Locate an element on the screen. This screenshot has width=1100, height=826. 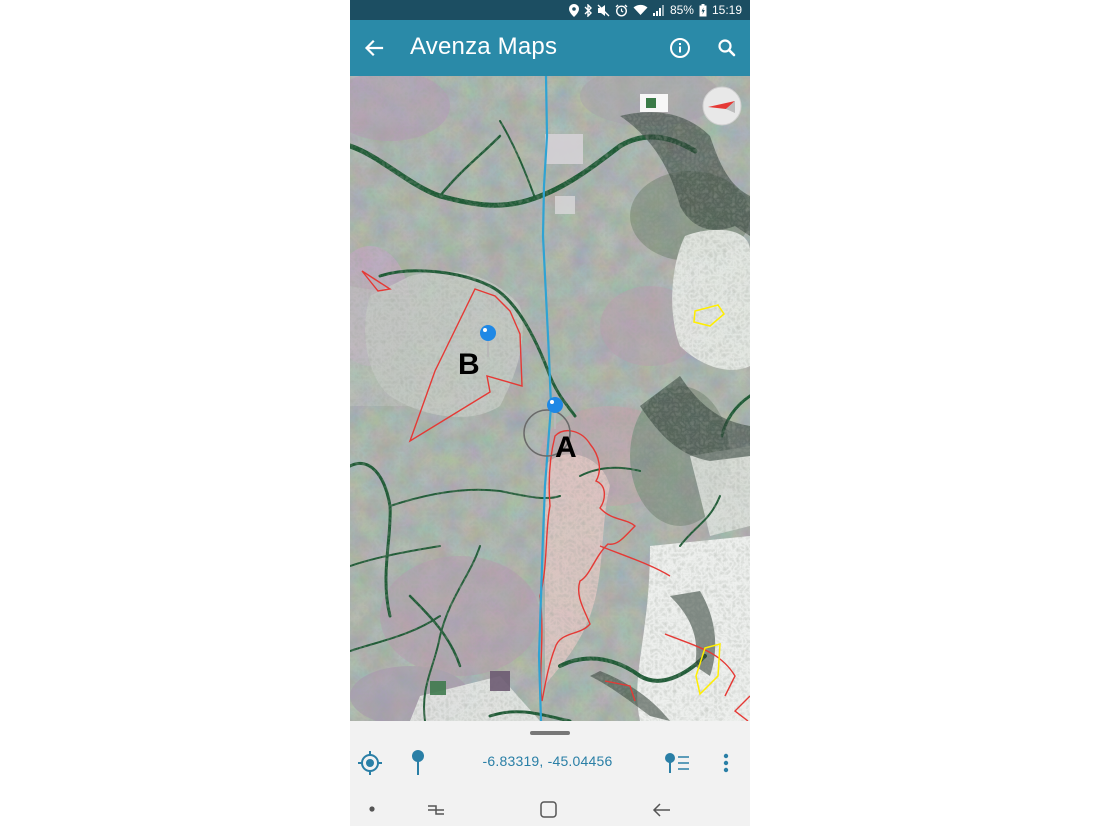
home-icon is located at coordinates (548, 809).